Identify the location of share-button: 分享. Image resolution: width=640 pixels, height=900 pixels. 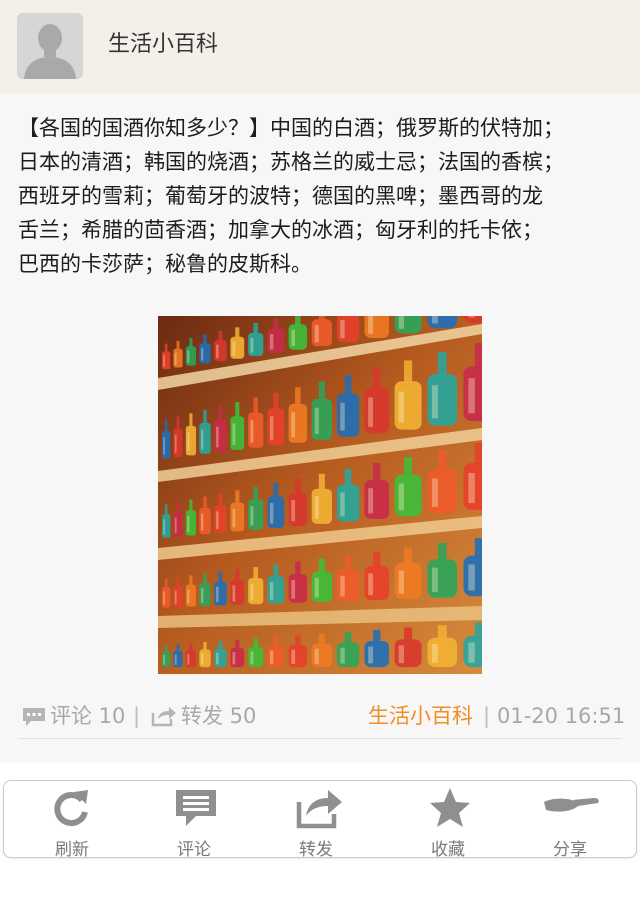
(570, 820).